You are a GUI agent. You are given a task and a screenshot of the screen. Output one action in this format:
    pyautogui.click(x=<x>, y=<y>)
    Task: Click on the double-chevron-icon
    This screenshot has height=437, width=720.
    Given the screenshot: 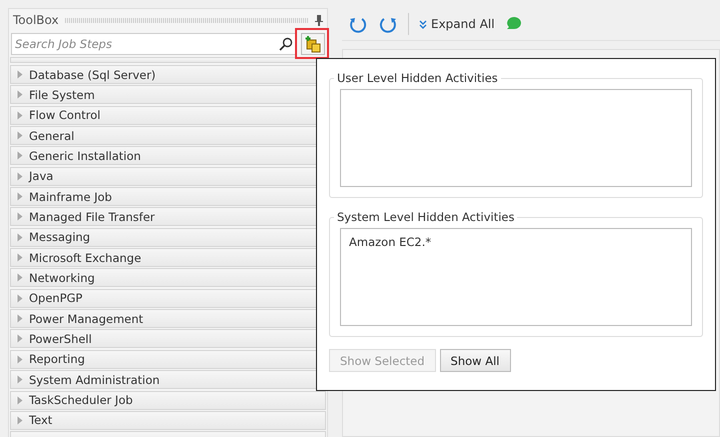 What is the action you would take?
    pyautogui.click(x=423, y=24)
    